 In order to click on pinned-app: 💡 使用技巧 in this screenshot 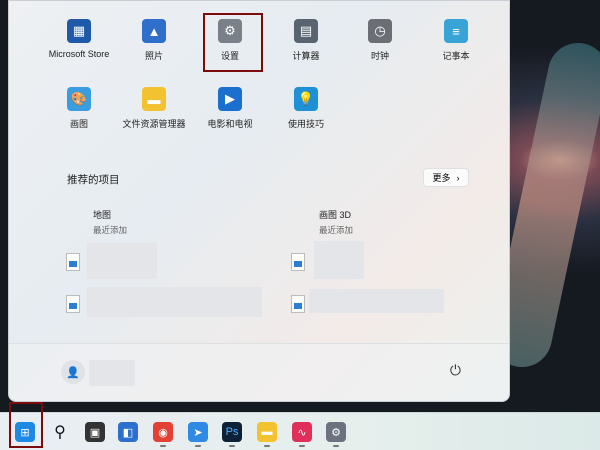, I will do `click(306, 108)`.